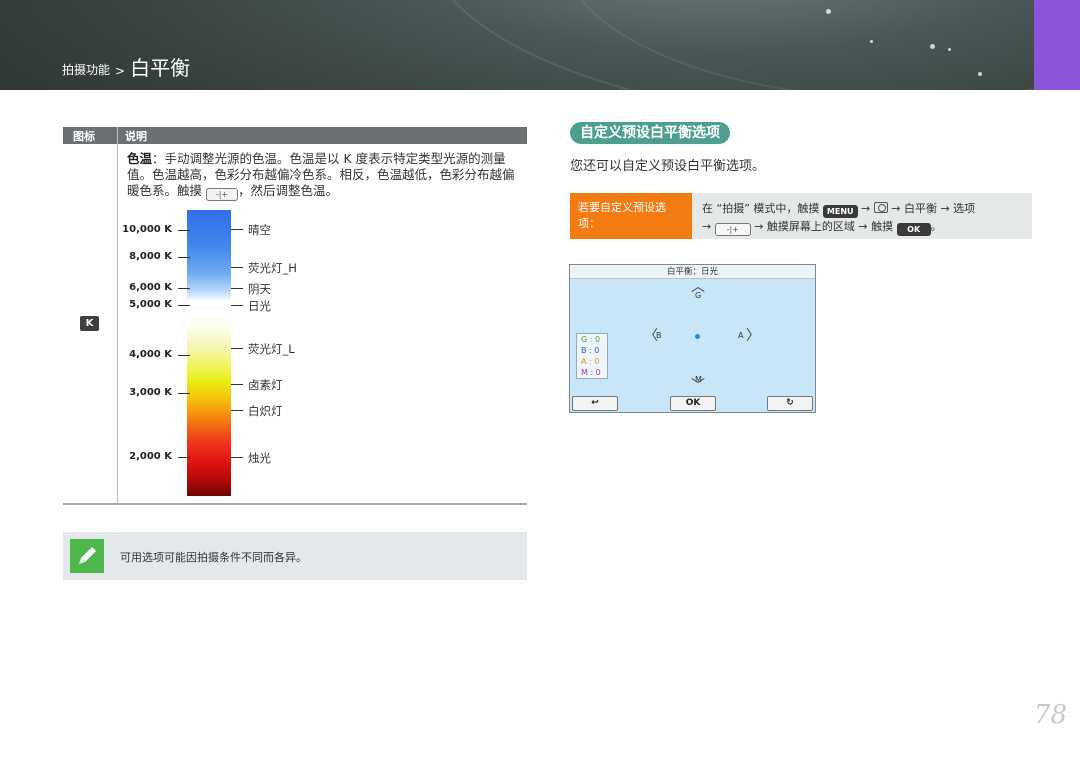 The width and height of the screenshot is (1080, 765). What do you see at coordinates (150, 354) in the screenshot?
I see `kelvin-label: 4,000 K` at bounding box center [150, 354].